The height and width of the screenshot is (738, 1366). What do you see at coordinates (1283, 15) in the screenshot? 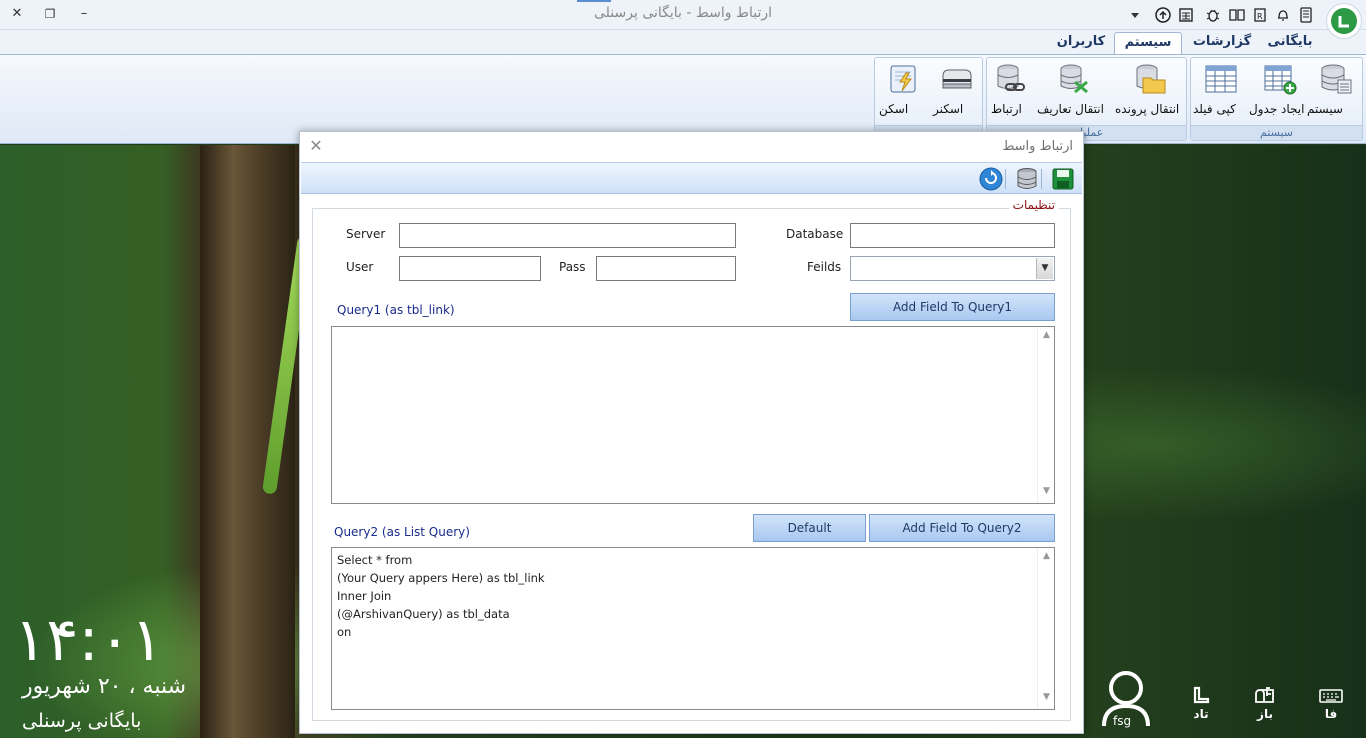
I see `bell-icon` at bounding box center [1283, 15].